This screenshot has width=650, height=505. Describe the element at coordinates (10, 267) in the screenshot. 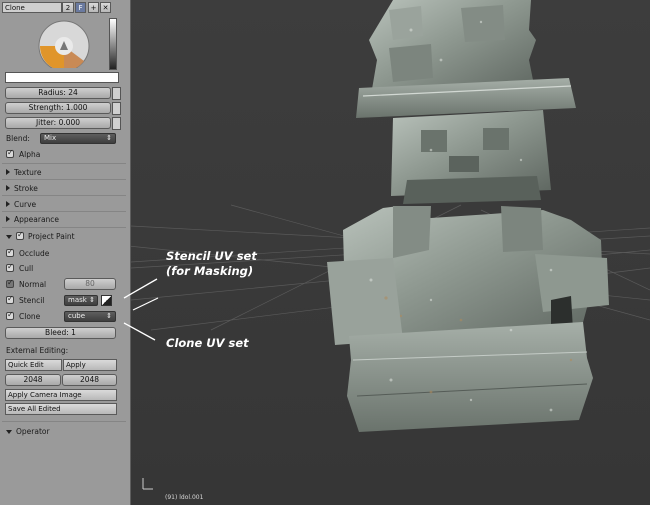

I see `cull-checkbox` at that location.